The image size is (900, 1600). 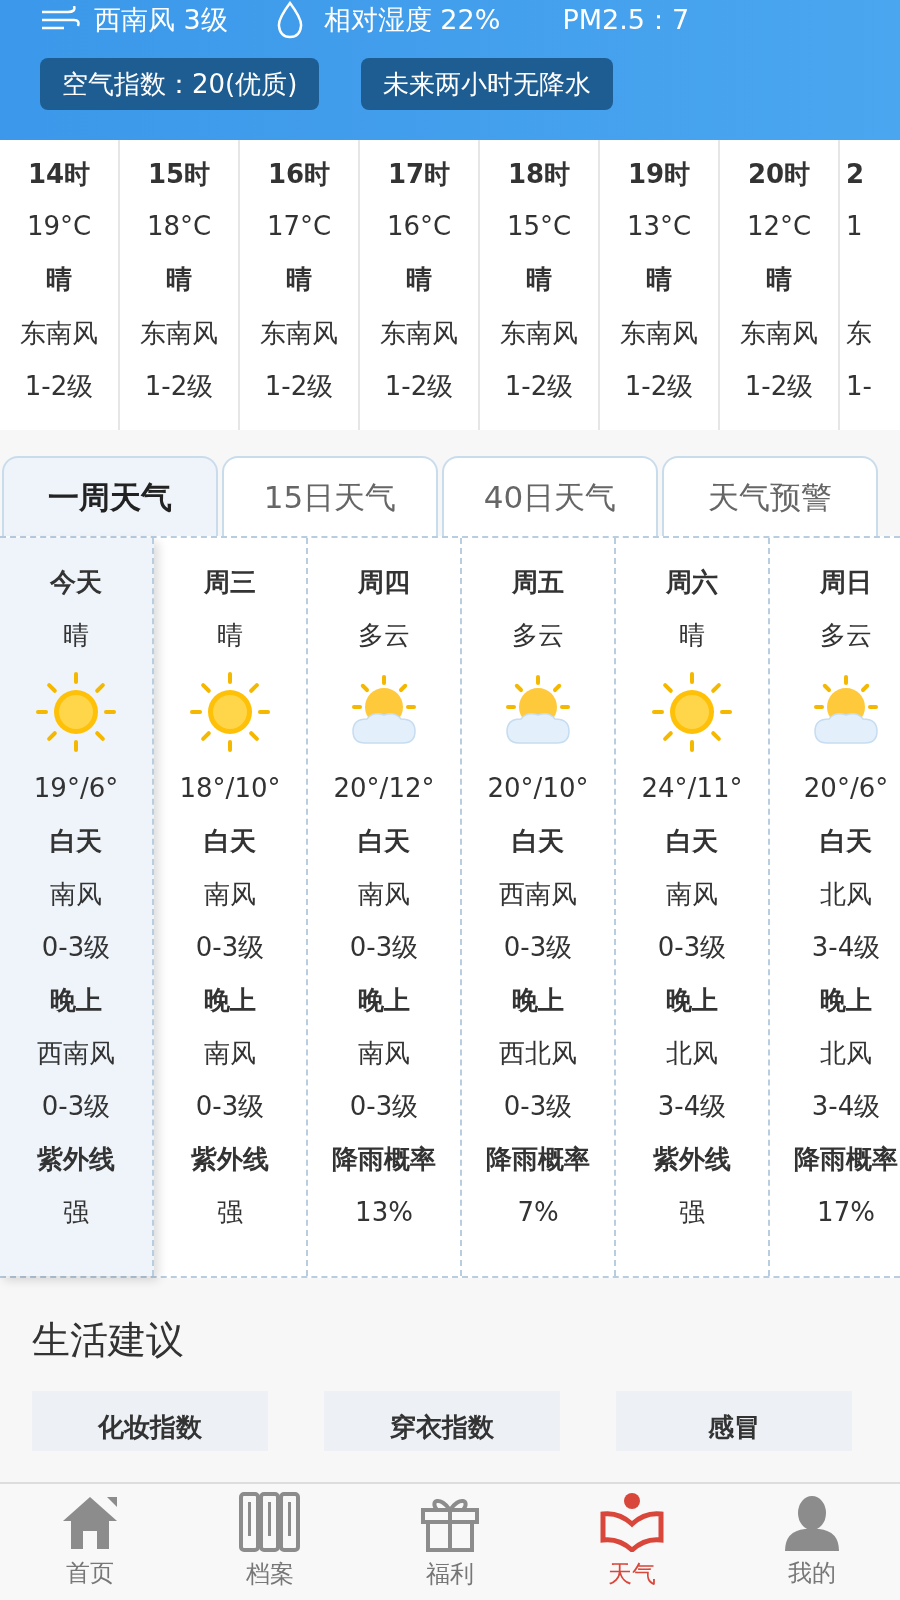 I want to click on hour-temp: 16°C, so click(x=419, y=226).